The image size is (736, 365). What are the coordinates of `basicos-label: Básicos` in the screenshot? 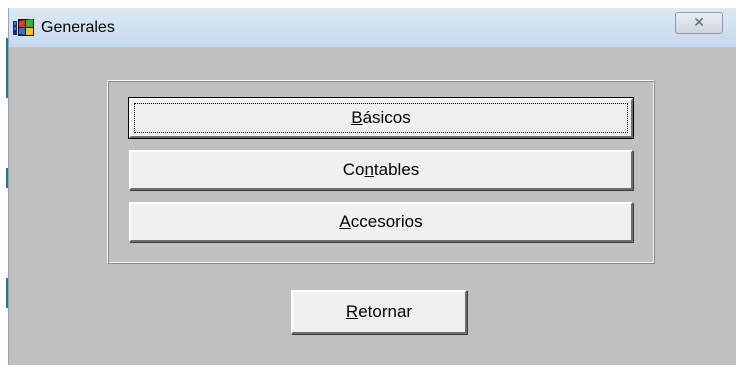 It's located at (381, 117).